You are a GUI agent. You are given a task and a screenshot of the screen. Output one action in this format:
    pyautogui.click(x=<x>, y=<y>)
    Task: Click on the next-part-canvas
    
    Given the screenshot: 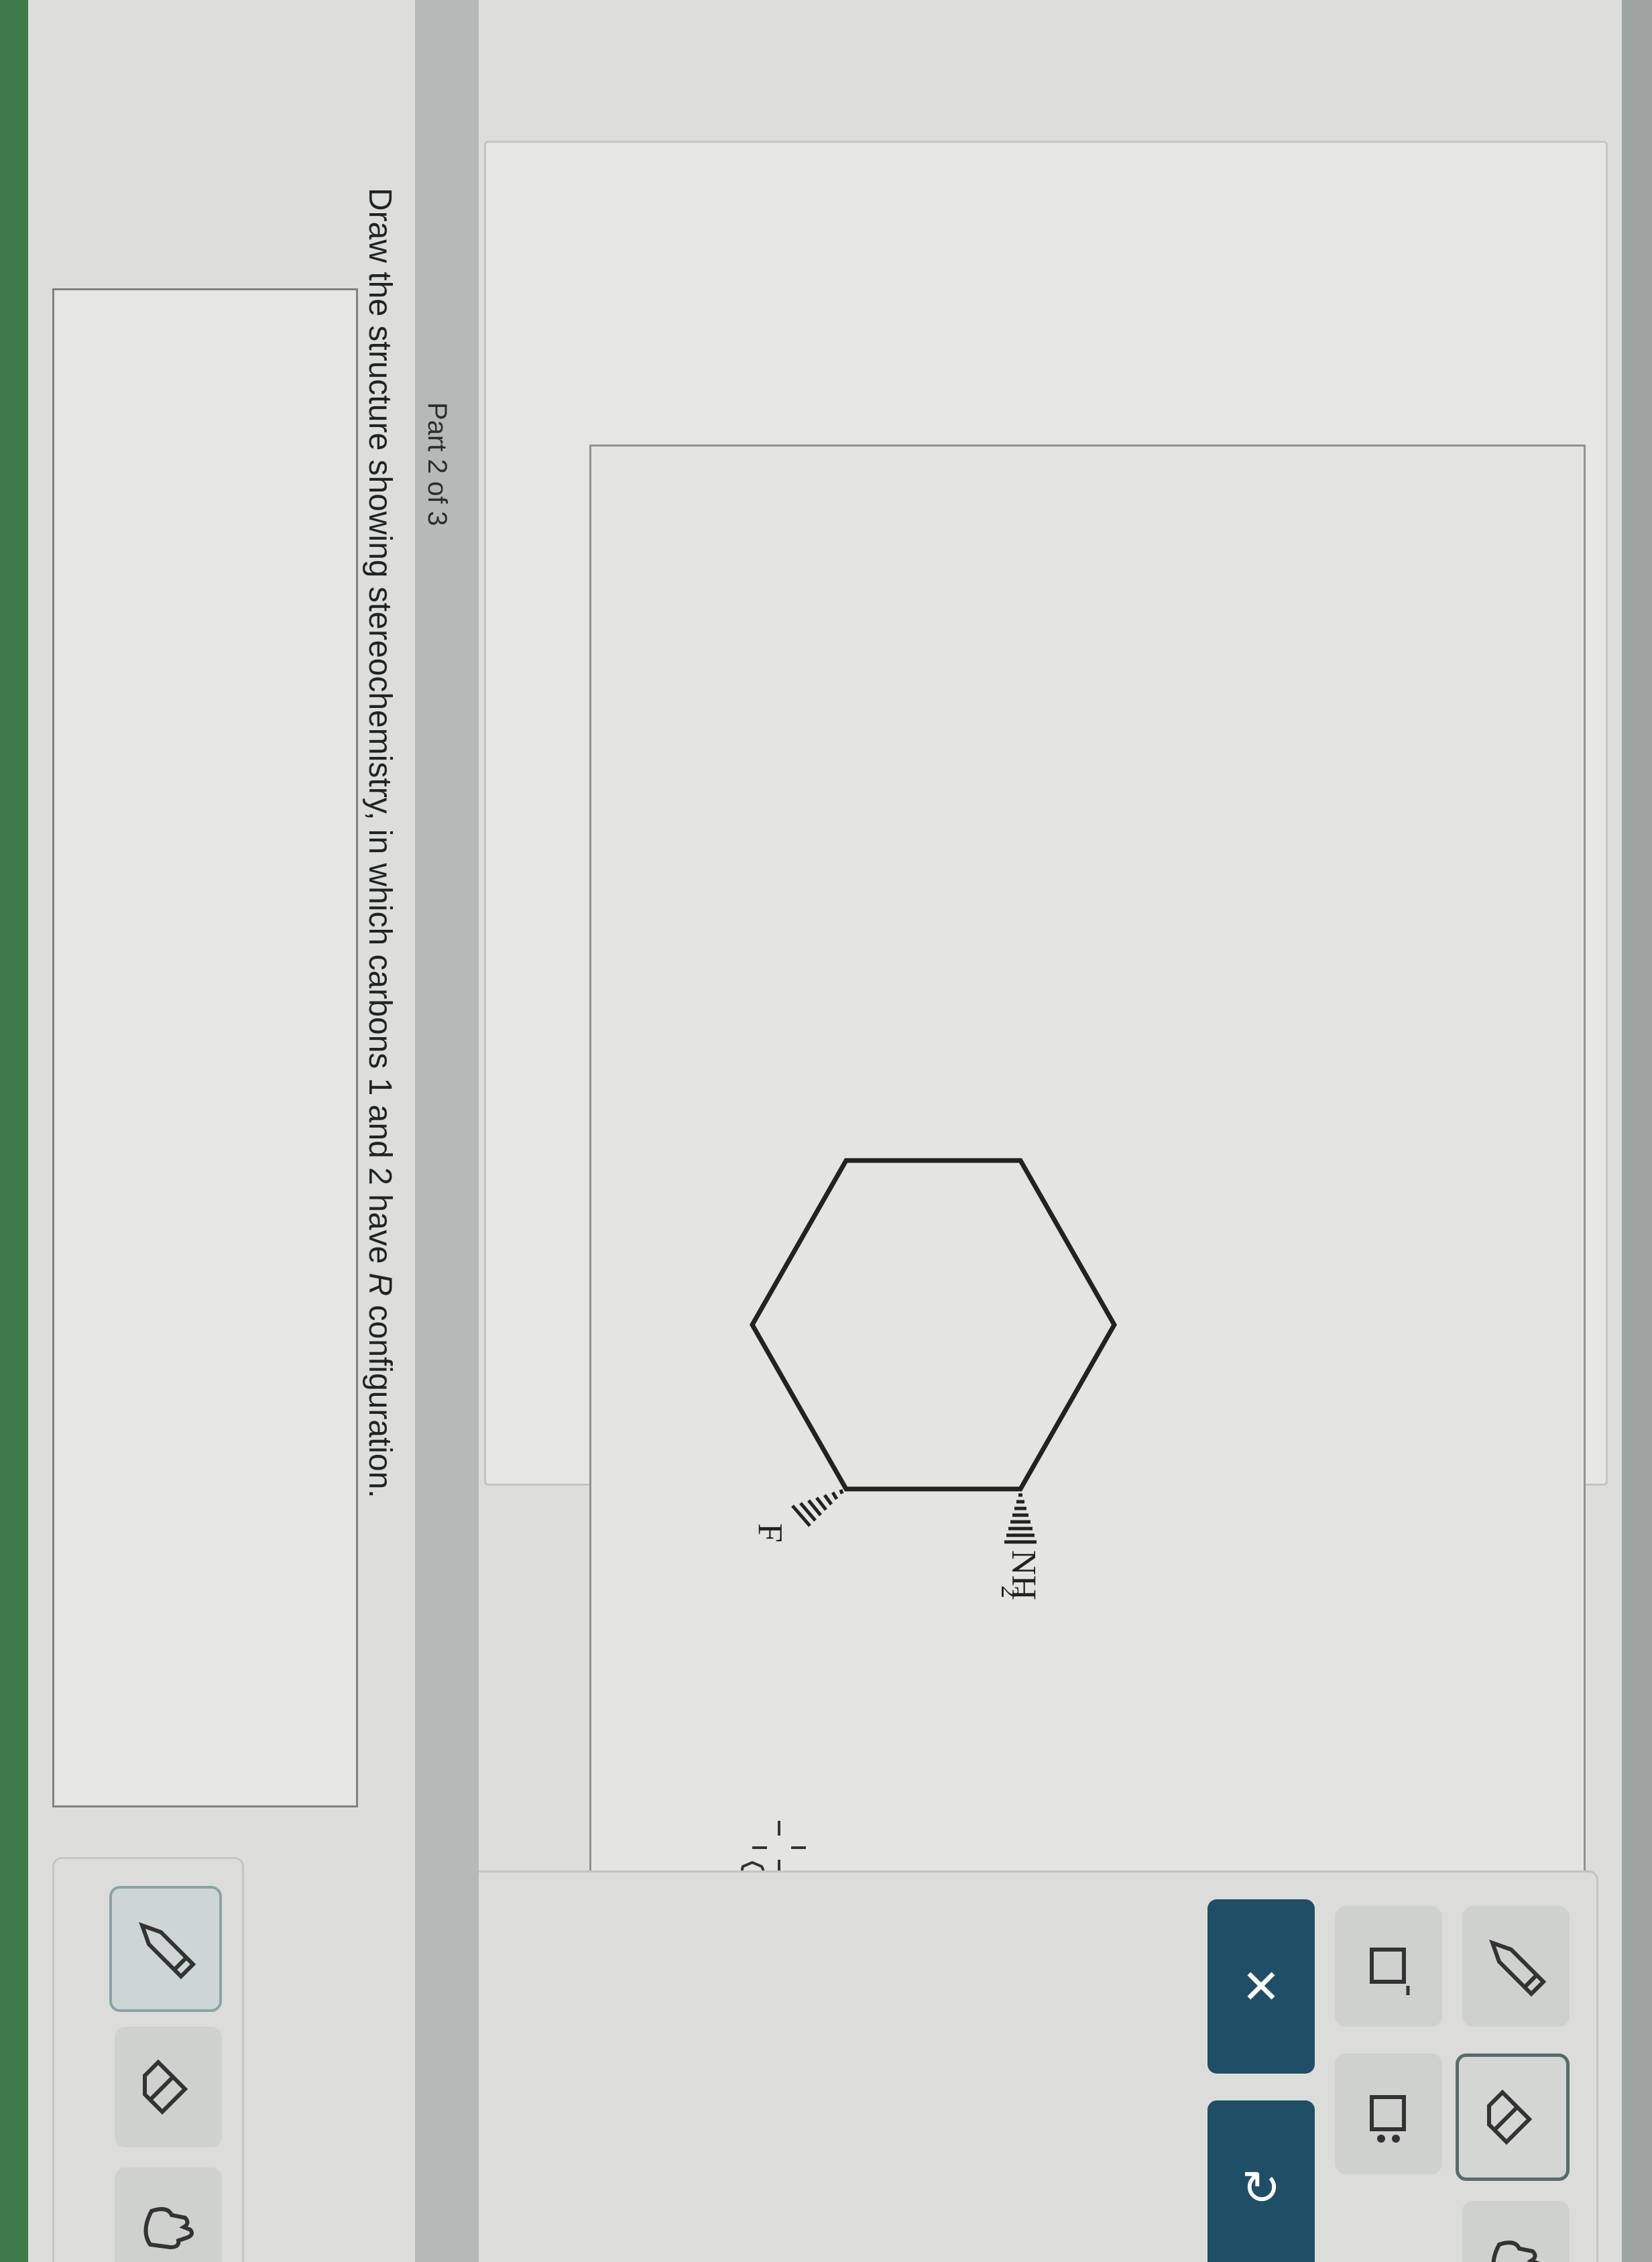 What is the action you would take?
    pyautogui.click(x=205, y=1047)
    